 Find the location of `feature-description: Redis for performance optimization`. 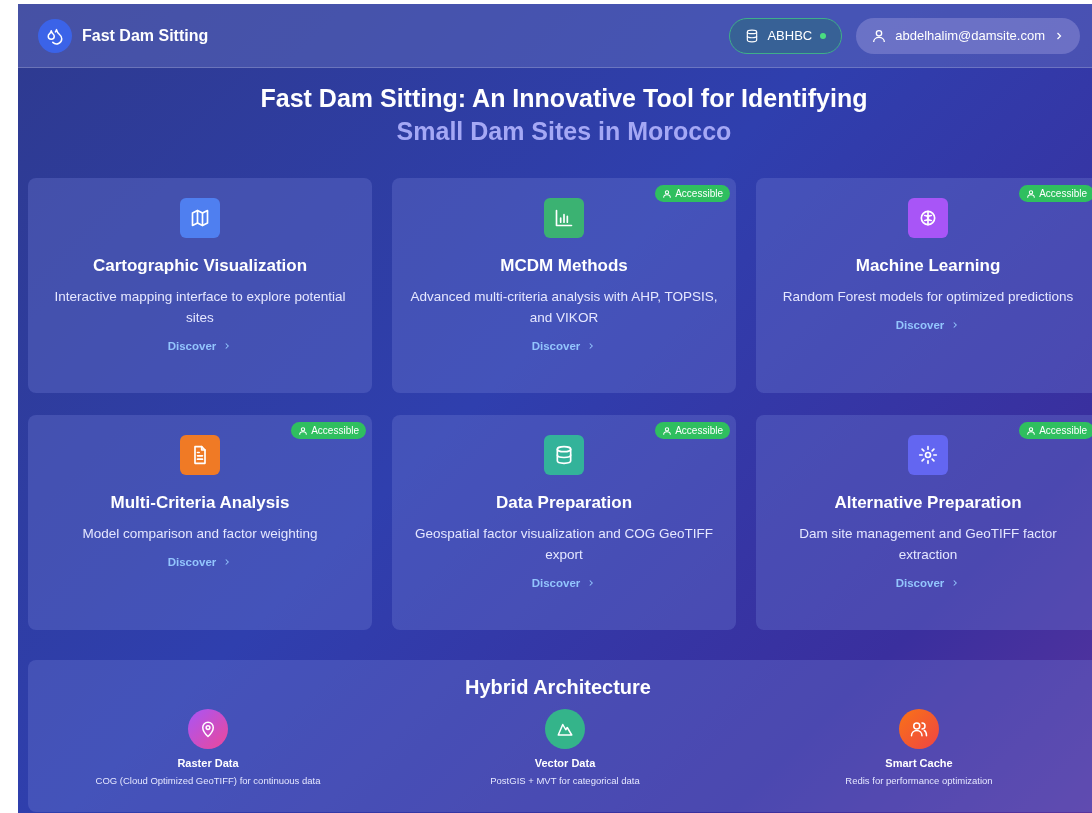

feature-description: Redis for performance optimization is located at coordinates (919, 780).